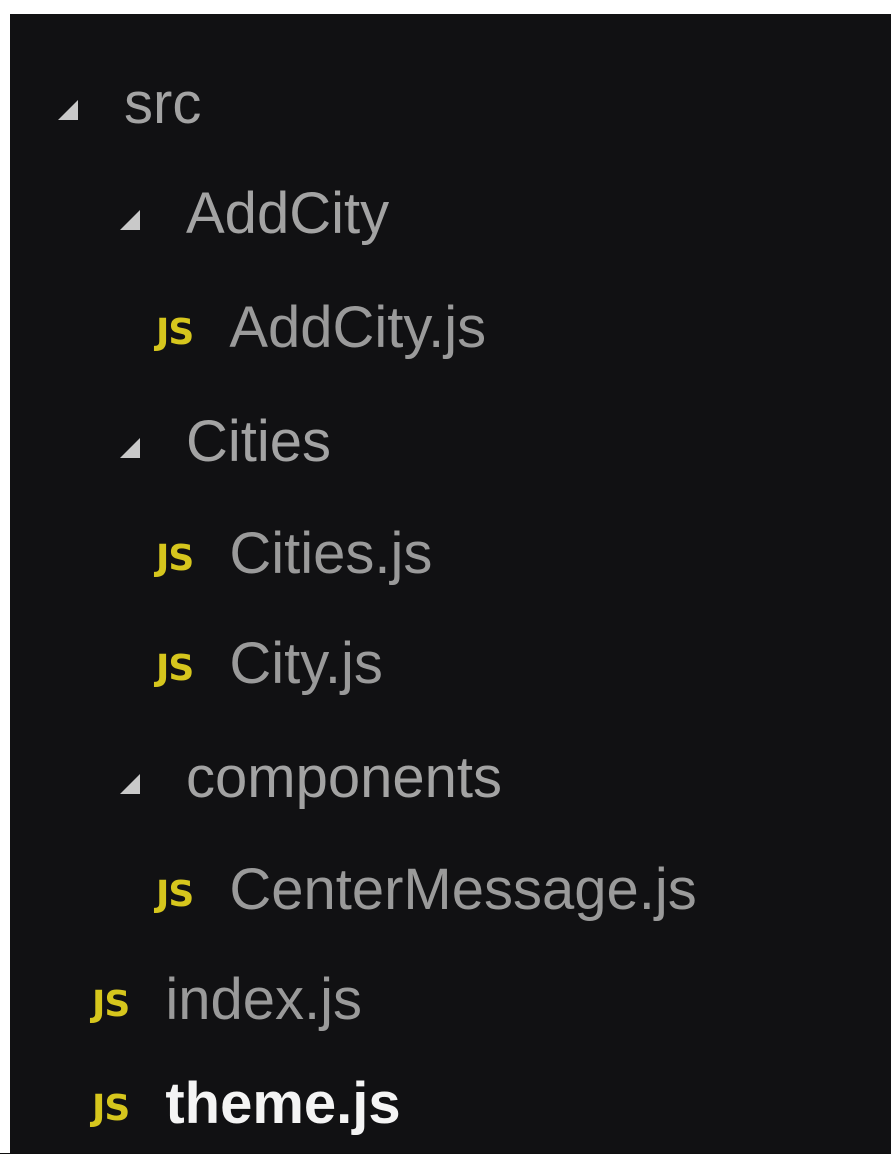 Image resolution: width=891 pixels, height=1154 pixels. What do you see at coordinates (463, 889) in the screenshot?
I see `file-label: CenterMessage.js` at bounding box center [463, 889].